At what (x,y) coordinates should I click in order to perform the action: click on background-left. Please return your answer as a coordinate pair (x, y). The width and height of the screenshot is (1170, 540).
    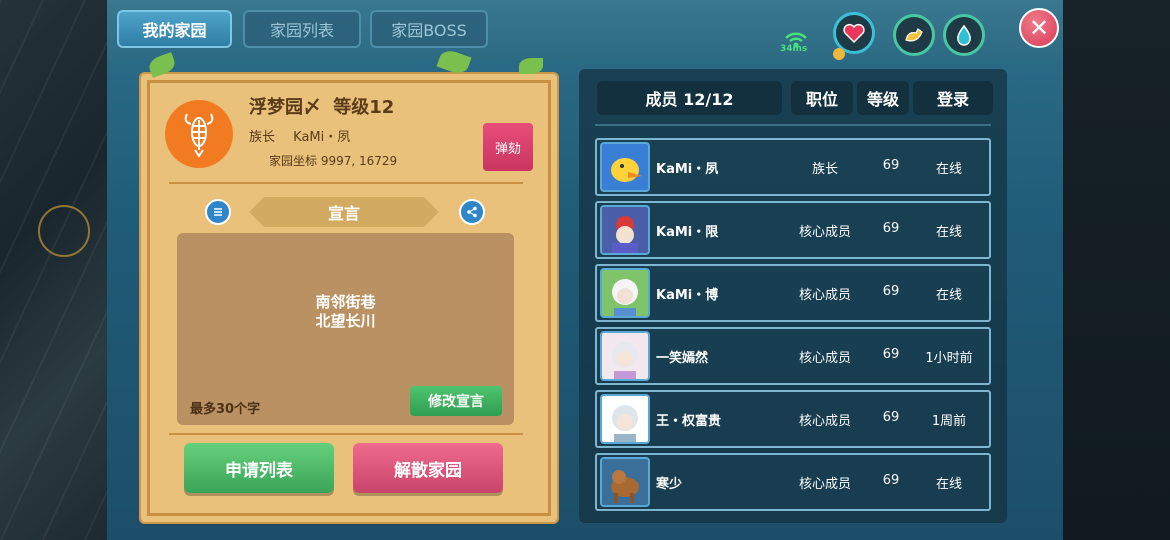
    Looking at the image, I should click on (53, 270).